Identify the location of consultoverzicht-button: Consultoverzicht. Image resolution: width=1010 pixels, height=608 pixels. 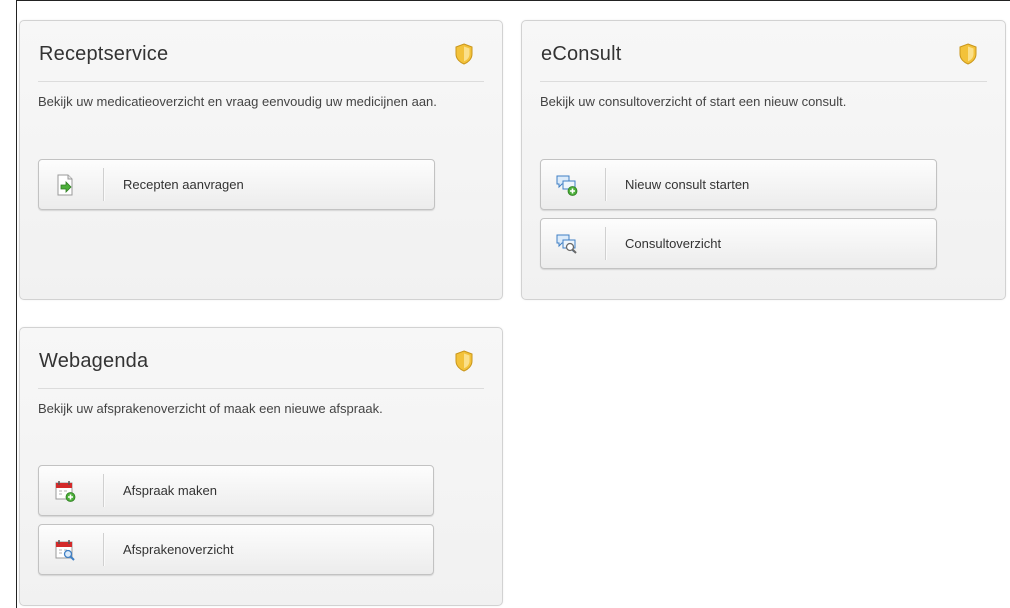
(738, 243).